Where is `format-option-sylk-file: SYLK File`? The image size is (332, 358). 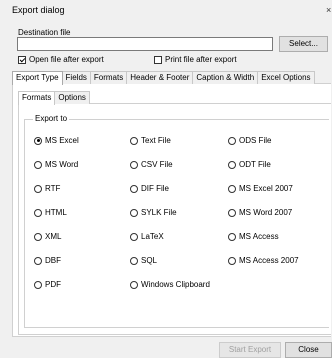 format-option-sylk-file: SYLK File is located at coordinates (153, 212).